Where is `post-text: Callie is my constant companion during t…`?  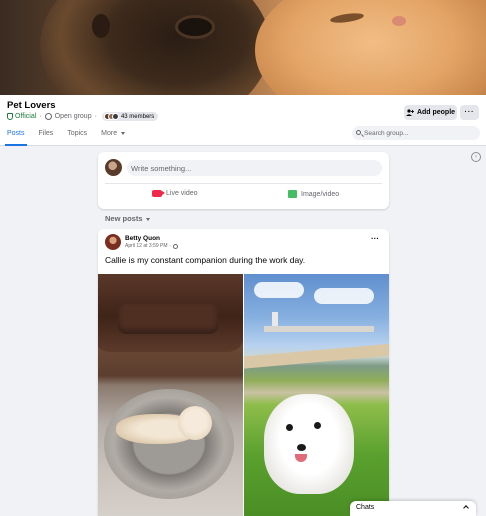
post-text: Callie is my constant companion during t… is located at coordinates (205, 260).